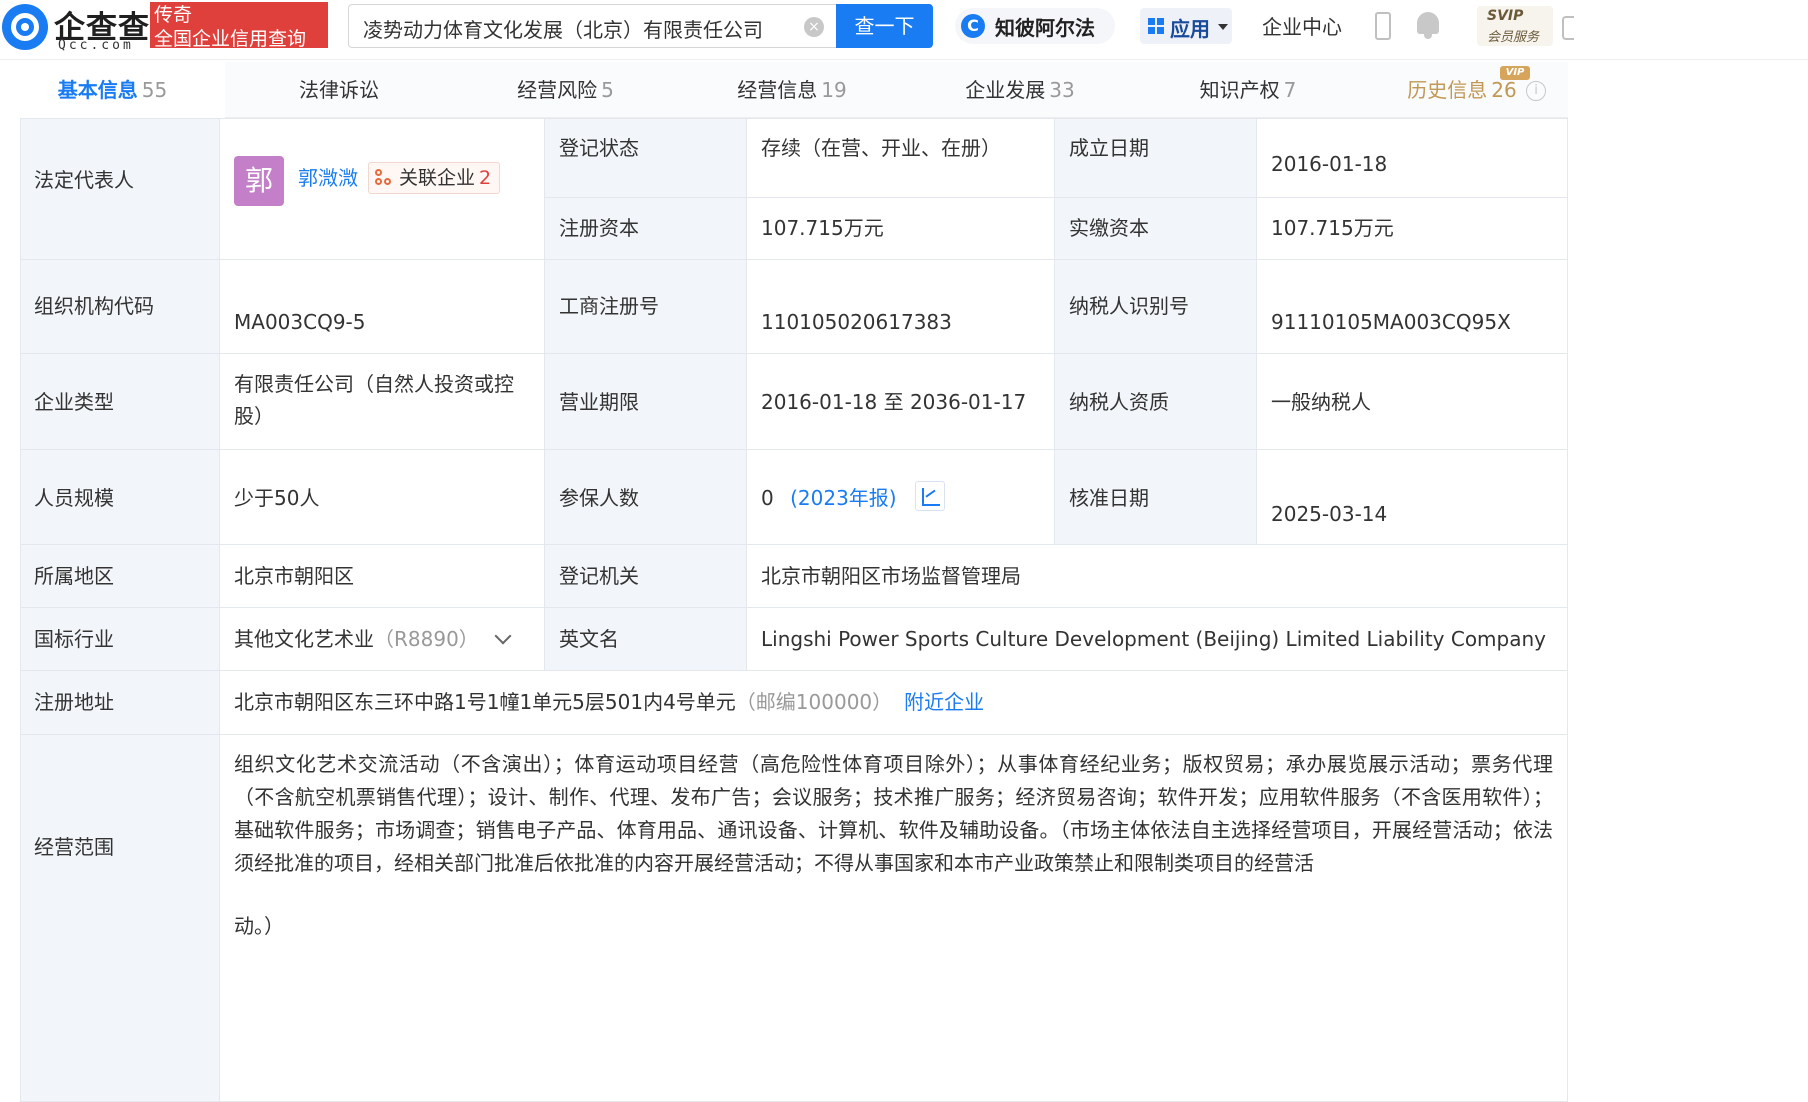  I want to click on avatar: 郭, so click(259, 181).